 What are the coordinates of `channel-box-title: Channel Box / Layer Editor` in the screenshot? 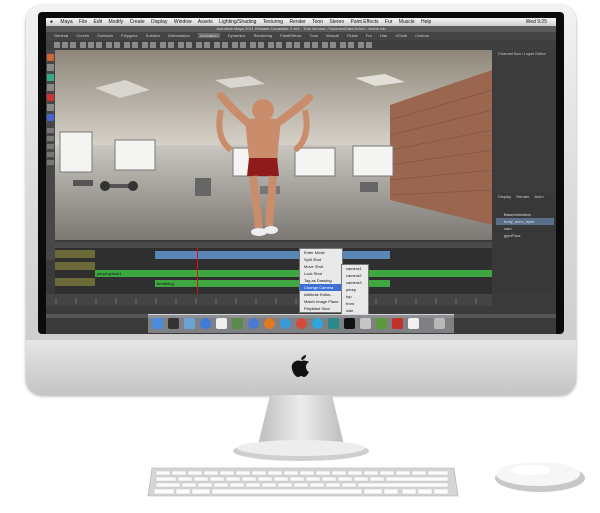 It's located at (522, 53).